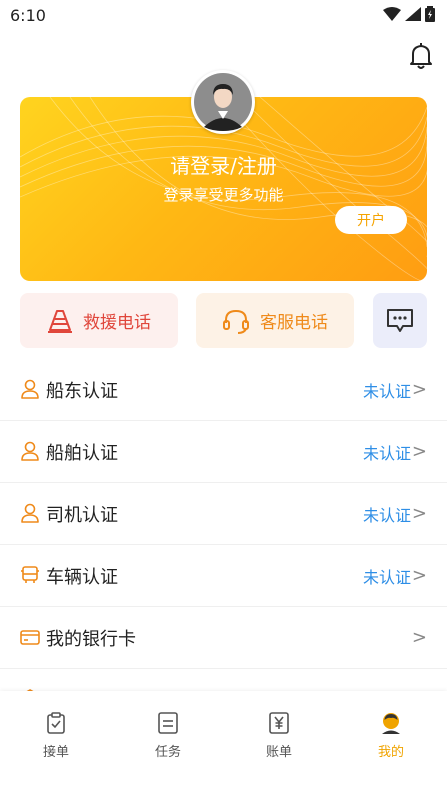 The height and width of the screenshot is (795, 447). Describe the element at coordinates (294, 323) in the screenshot. I see `customer-service-label: 客服电话` at that location.